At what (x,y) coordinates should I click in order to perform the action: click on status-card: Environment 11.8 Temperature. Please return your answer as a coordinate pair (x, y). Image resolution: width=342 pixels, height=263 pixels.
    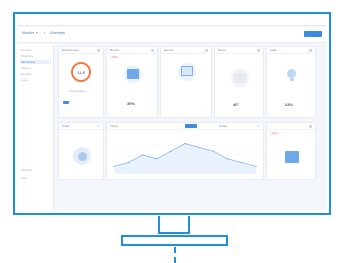
    Looking at the image, I should click on (81, 82).